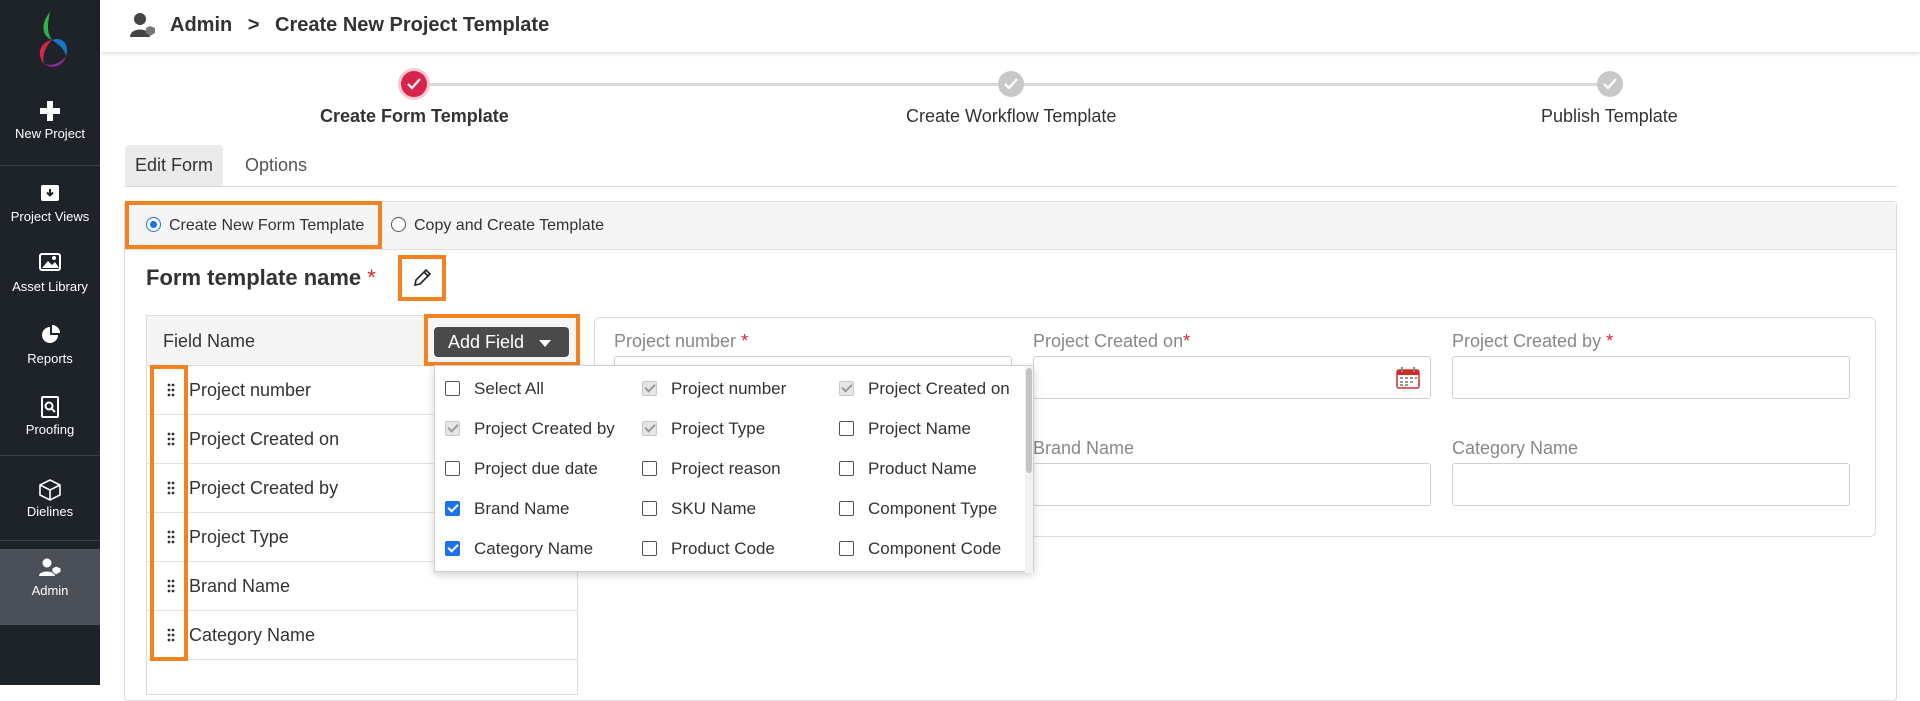 This screenshot has width=1920, height=701. What do you see at coordinates (1527, 341) in the screenshot?
I see `preview-label-text: Project Created by` at bounding box center [1527, 341].